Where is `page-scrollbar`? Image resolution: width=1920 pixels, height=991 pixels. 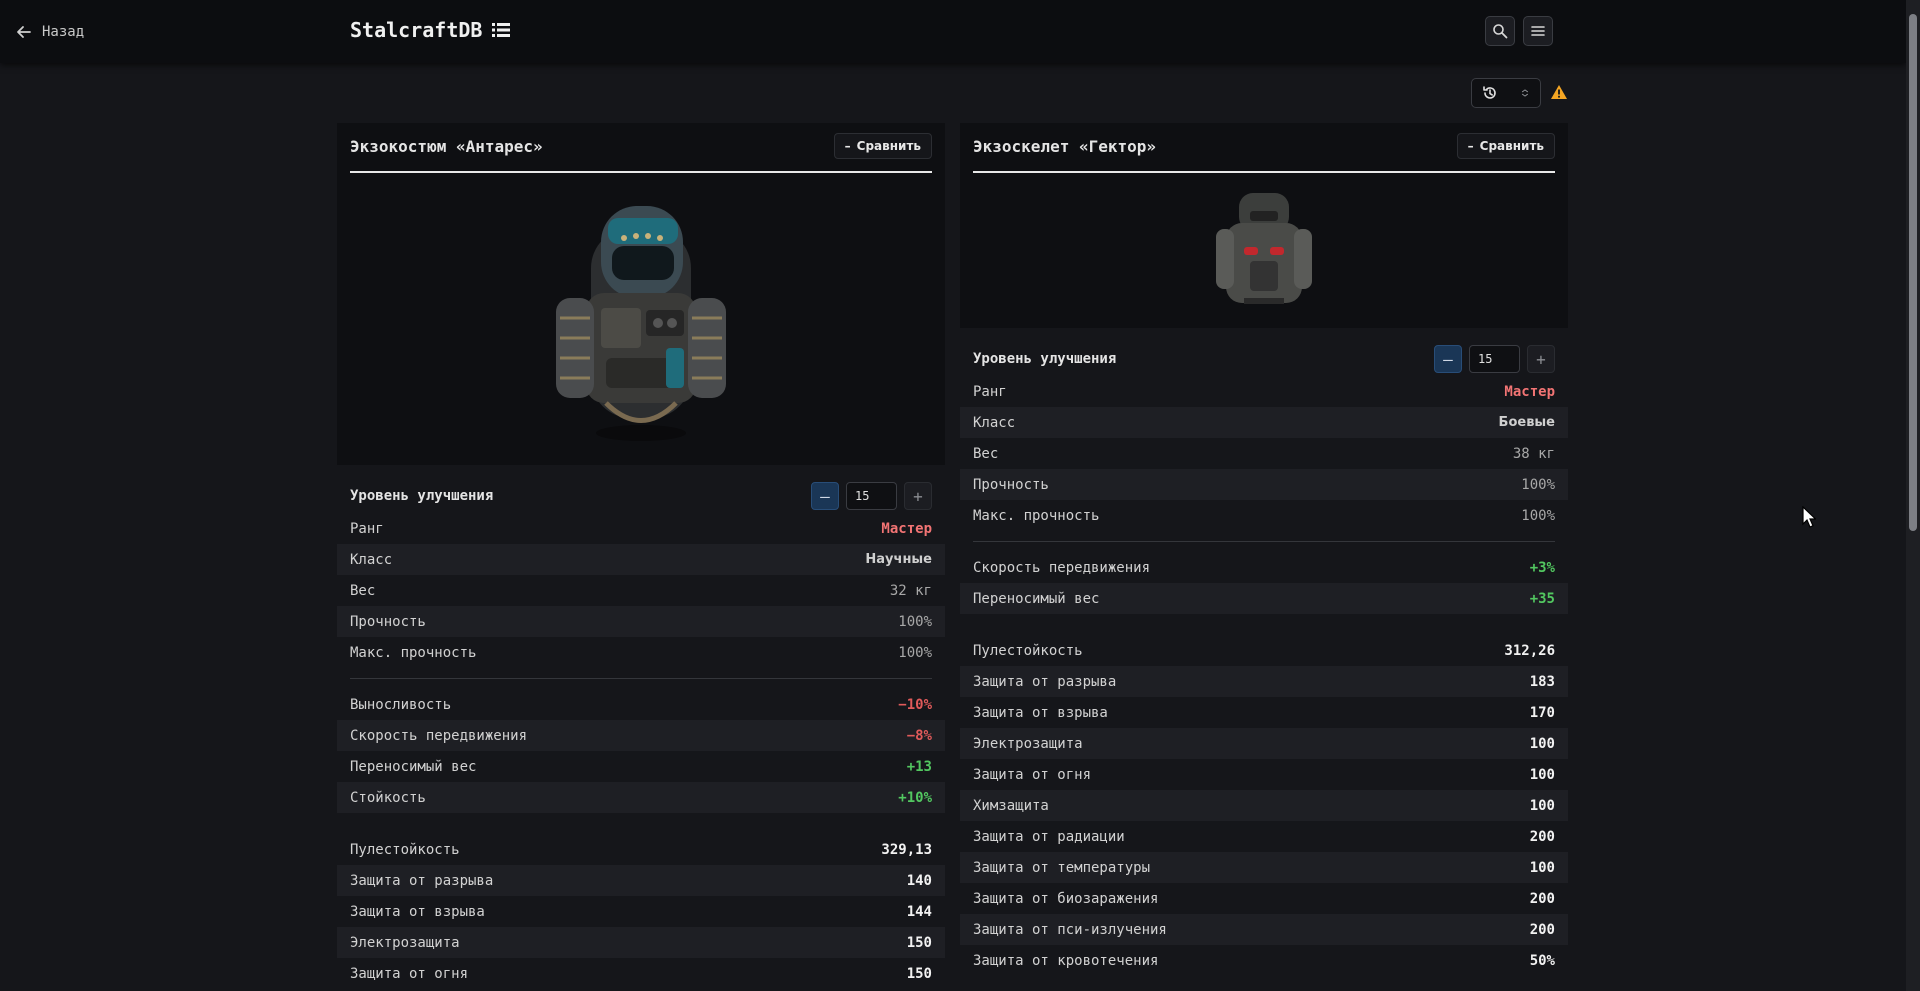
page-scrollbar is located at coordinates (1913, 495).